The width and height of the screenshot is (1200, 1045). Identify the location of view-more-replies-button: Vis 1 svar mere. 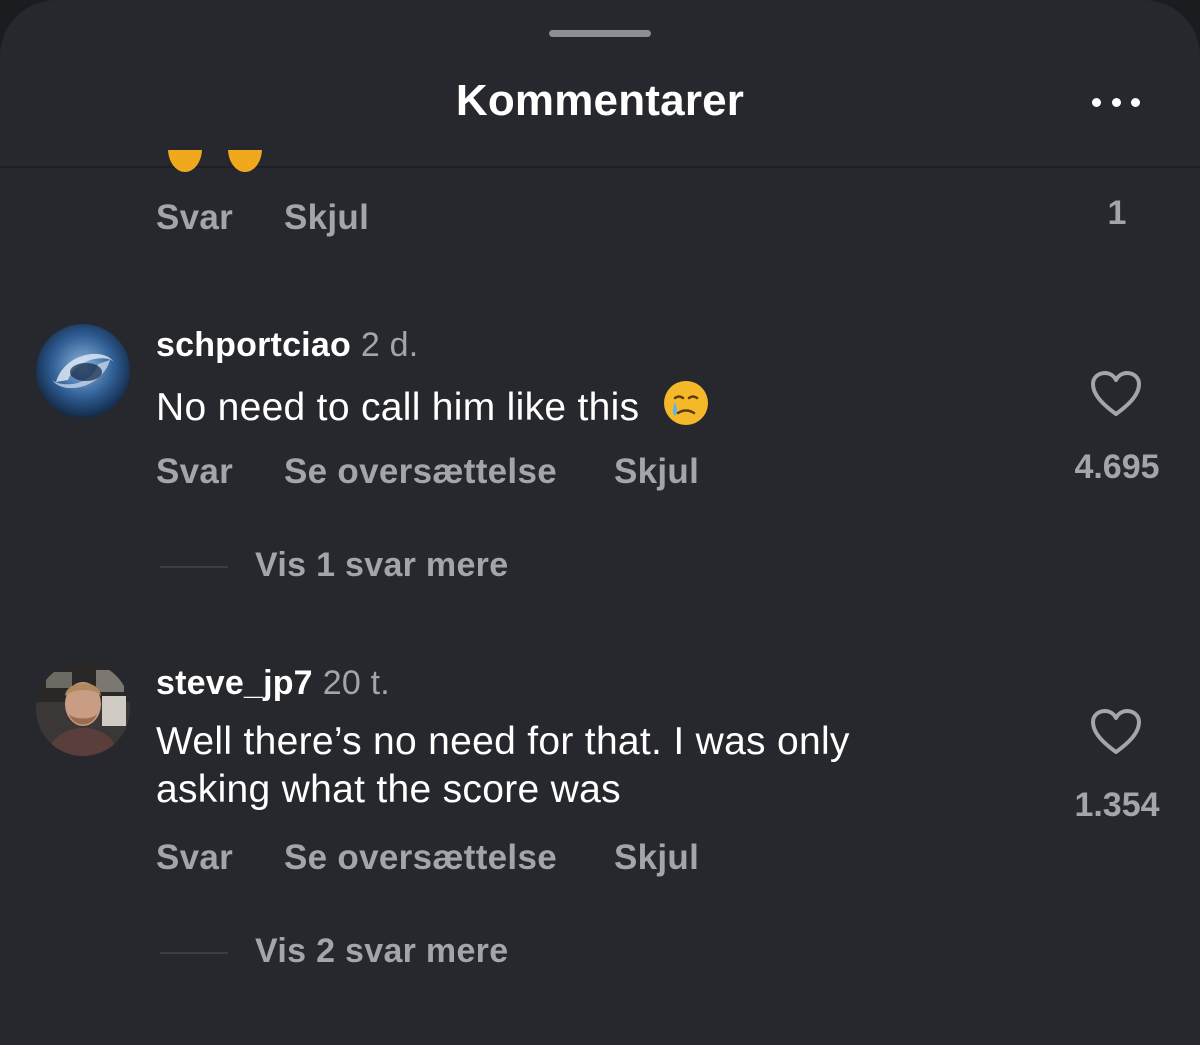
(381, 565).